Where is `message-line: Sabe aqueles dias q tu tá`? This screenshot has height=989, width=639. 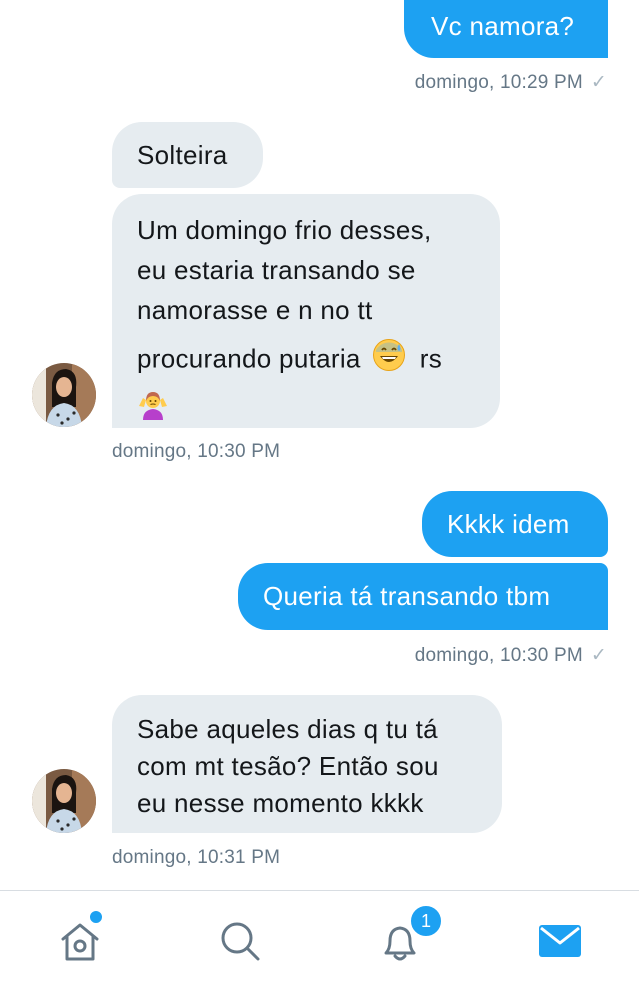
message-line: Sabe aqueles dias q tu tá is located at coordinates (287, 729).